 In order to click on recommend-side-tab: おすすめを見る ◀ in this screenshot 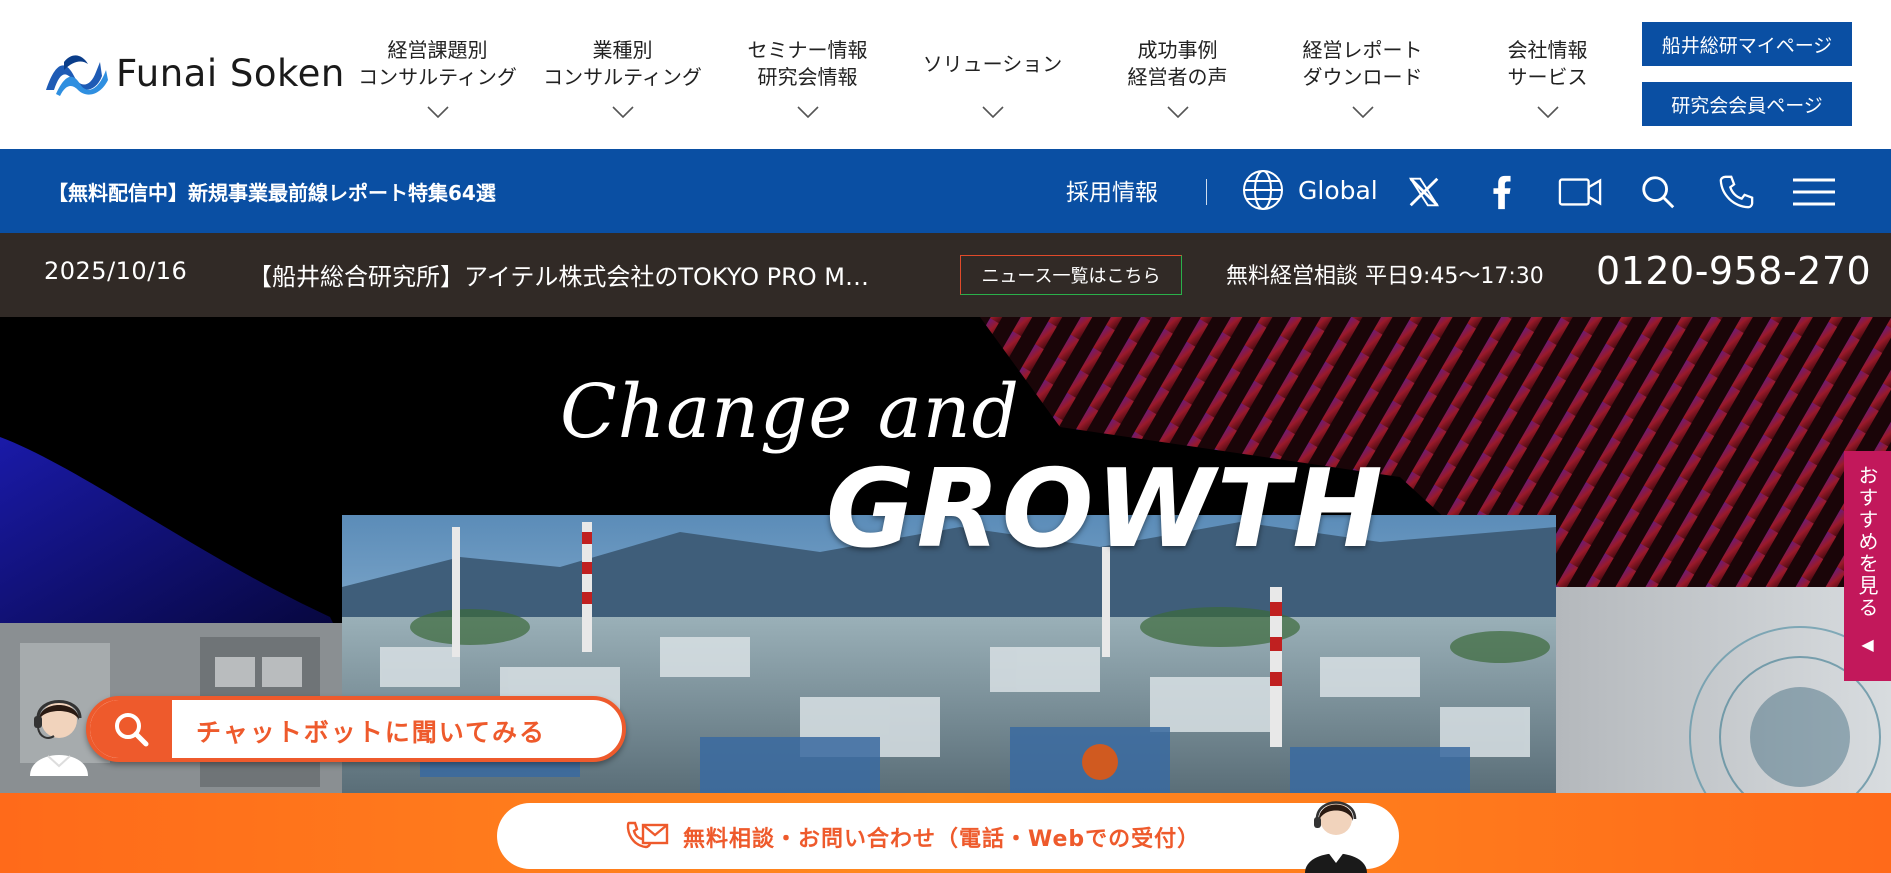, I will do `click(1867, 566)`.